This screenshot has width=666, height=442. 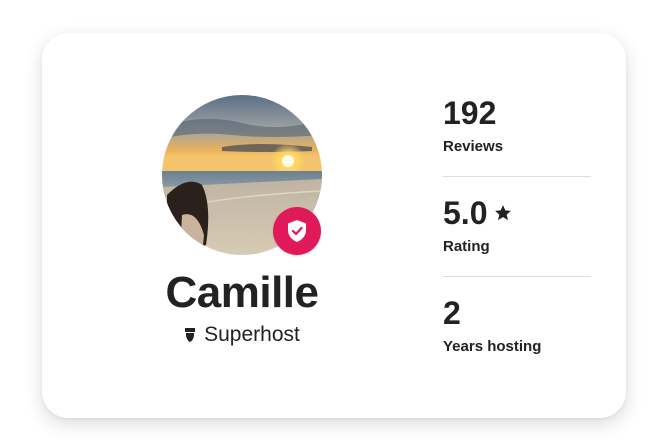 I want to click on reviews-label: Reviews, so click(x=473, y=146).